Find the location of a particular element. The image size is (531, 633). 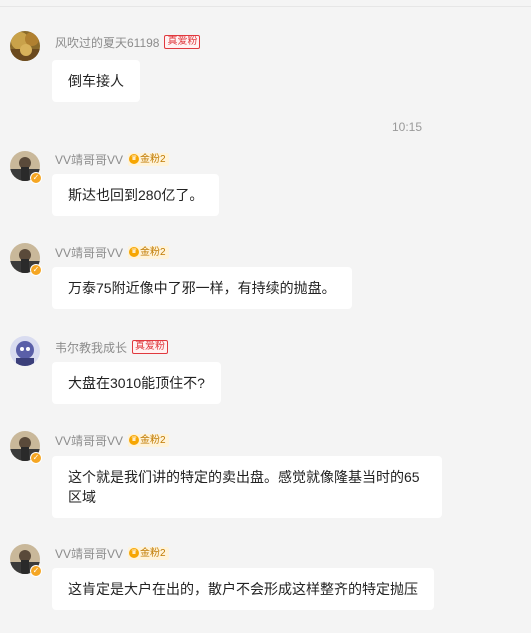

message-text: 这肯定是大户在出的，散户不会形成这样整齐的特定抛压 is located at coordinates (243, 589).